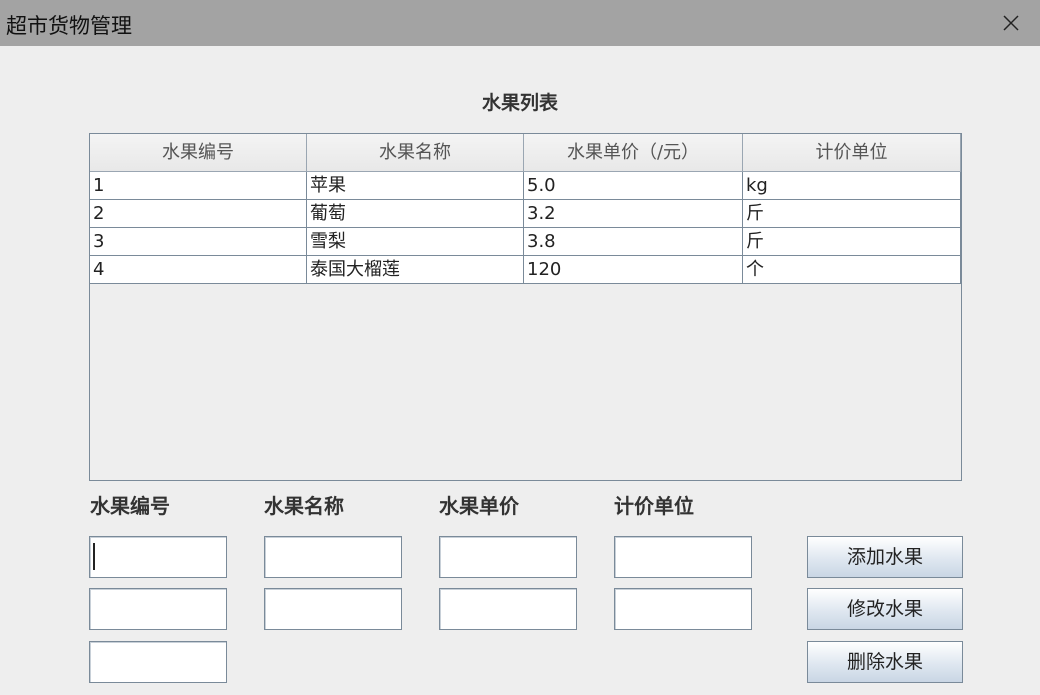  Describe the element at coordinates (198, 214) in the screenshot. I see `cell-id: 2` at that location.